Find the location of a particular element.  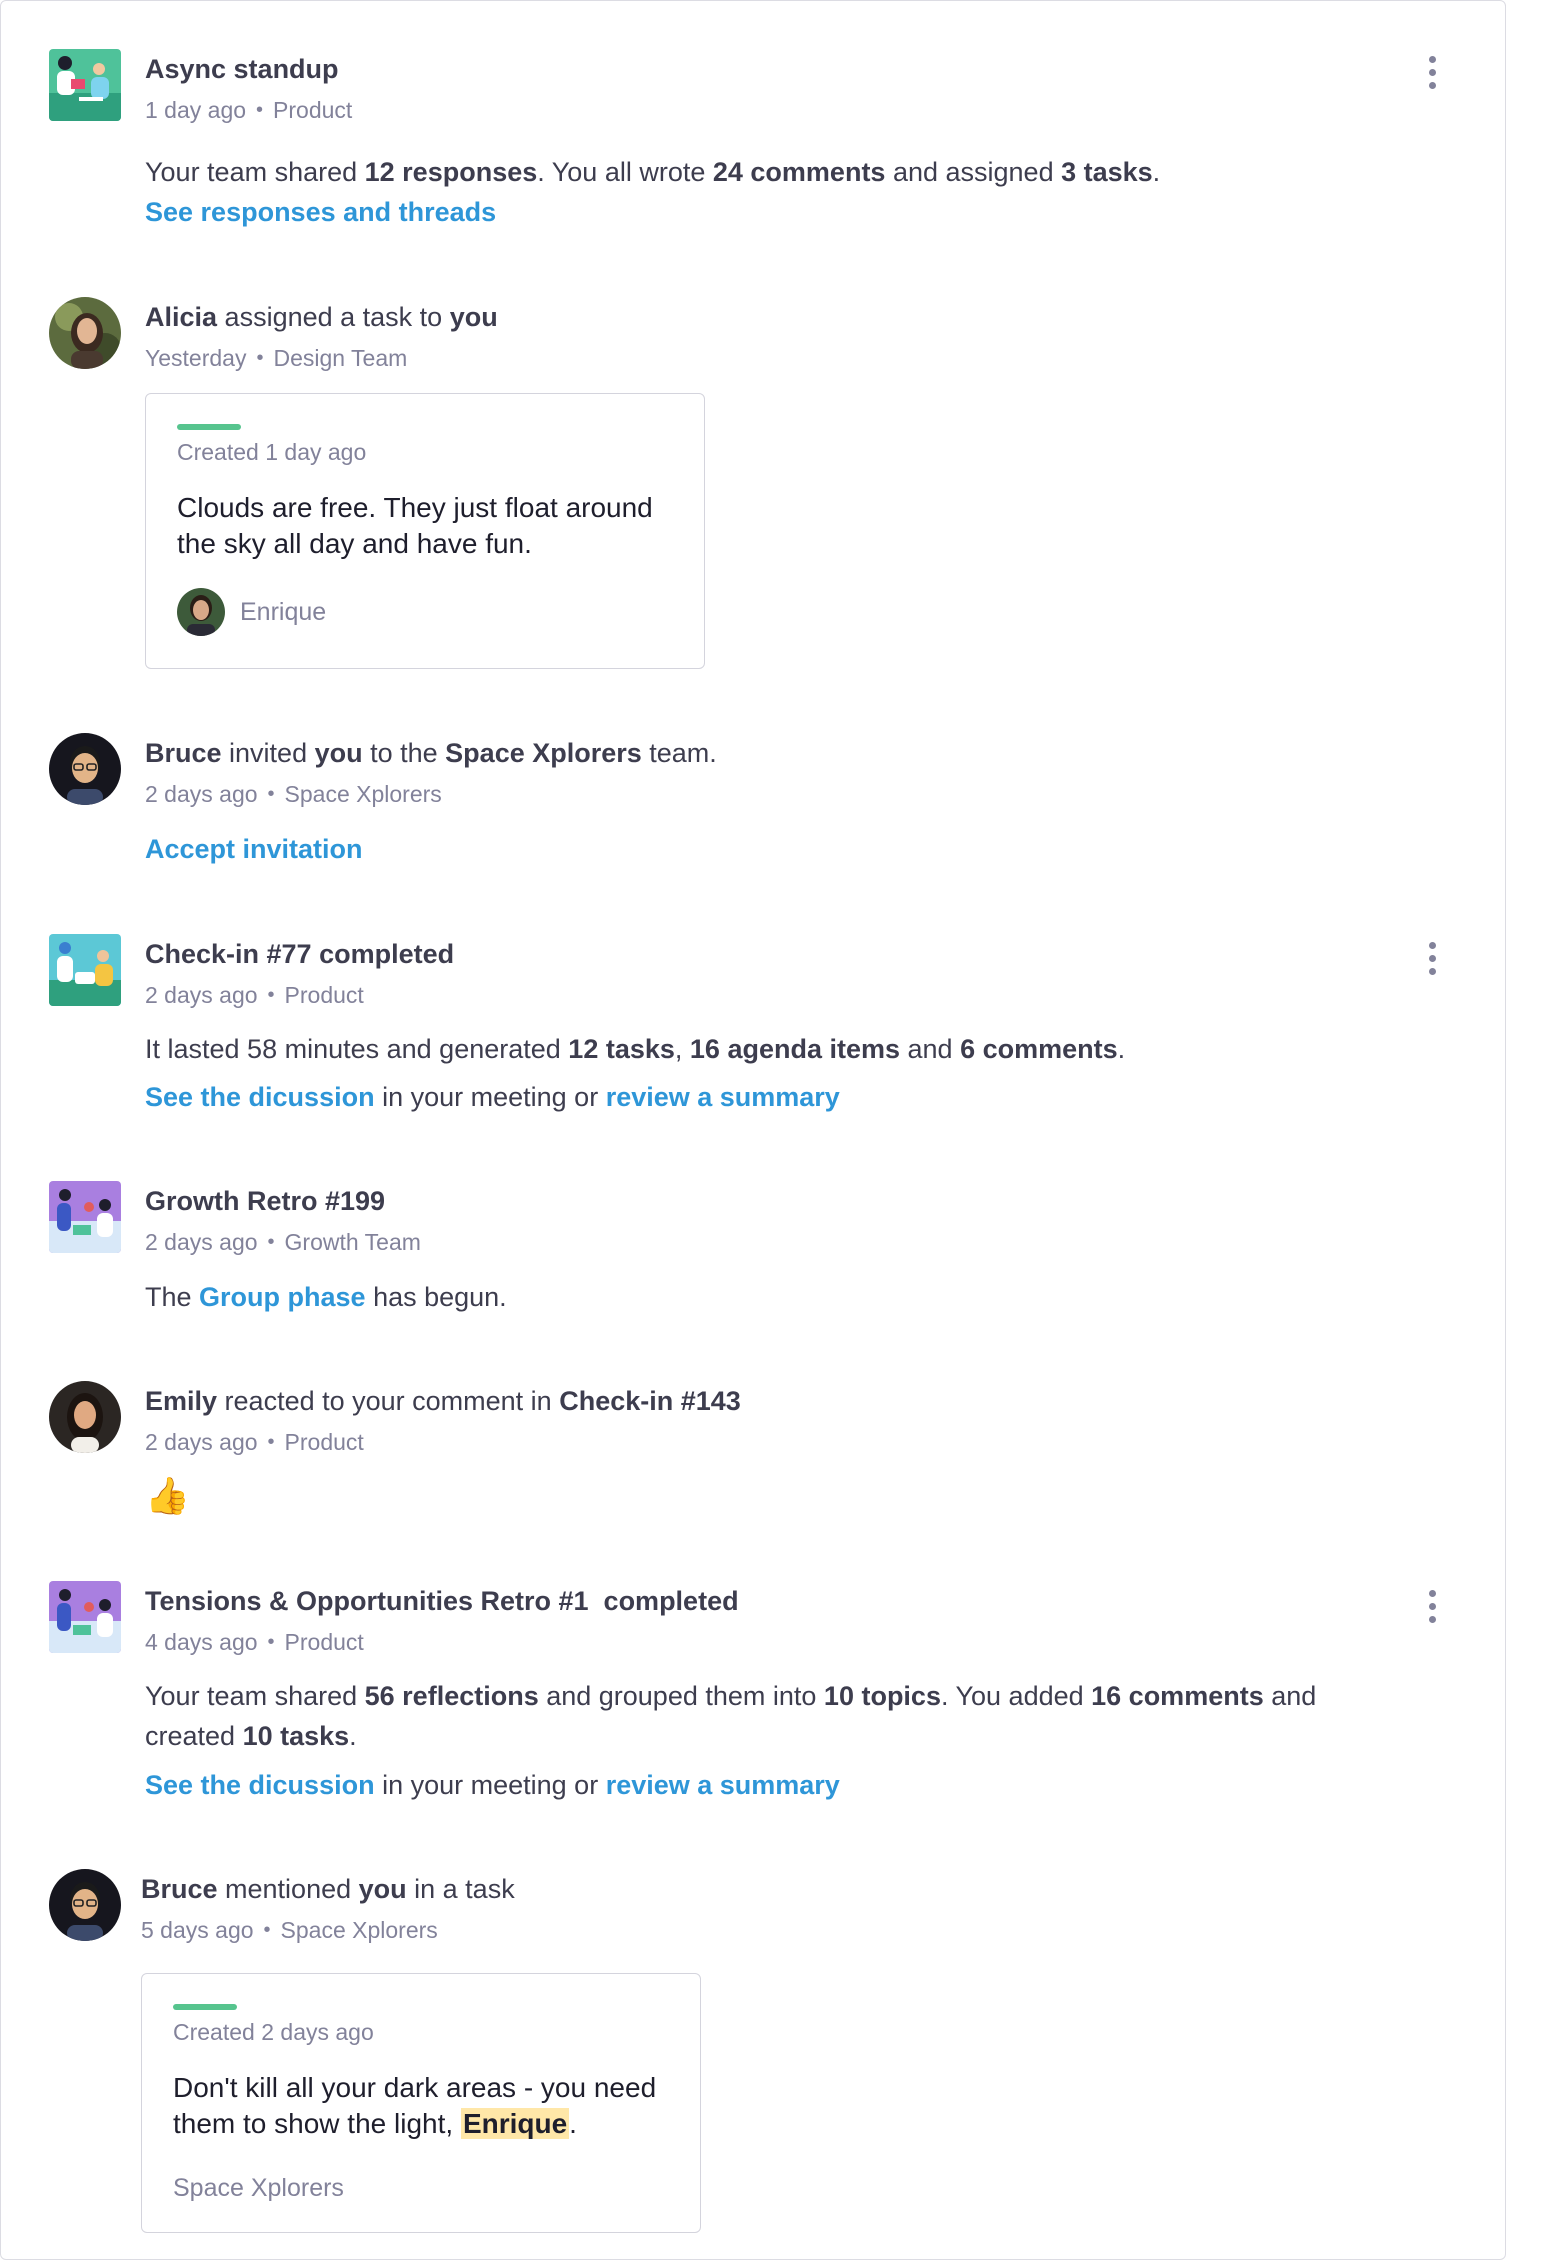

growth-retro-summary: The Group phase has begun. is located at coordinates (326, 1297).